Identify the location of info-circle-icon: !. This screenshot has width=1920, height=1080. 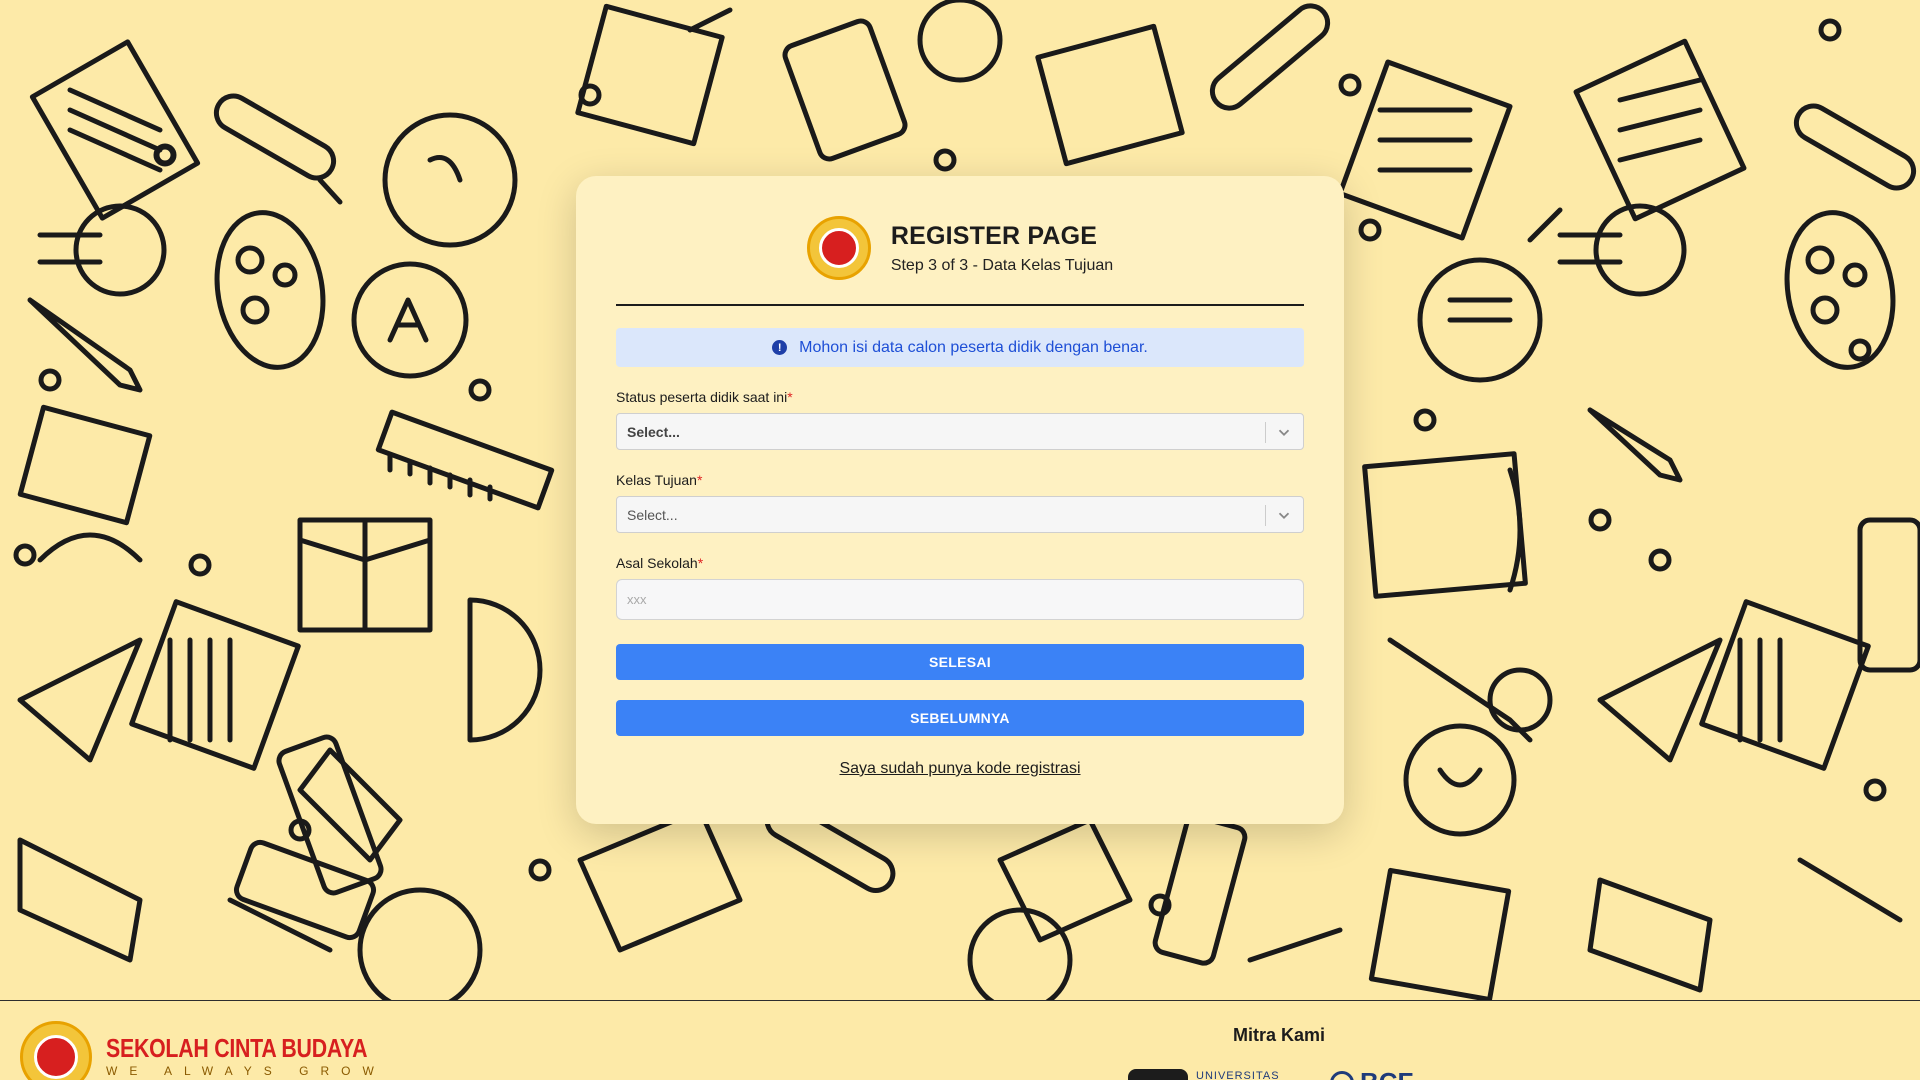
(780, 347).